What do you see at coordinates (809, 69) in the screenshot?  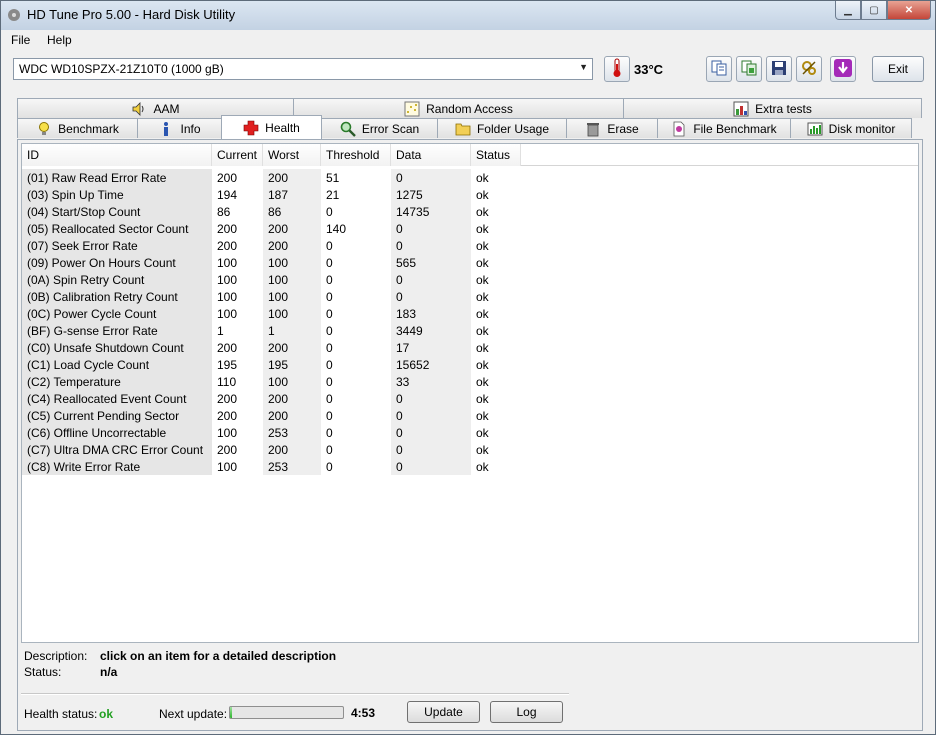 I see `options-button` at bounding box center [809, 69].